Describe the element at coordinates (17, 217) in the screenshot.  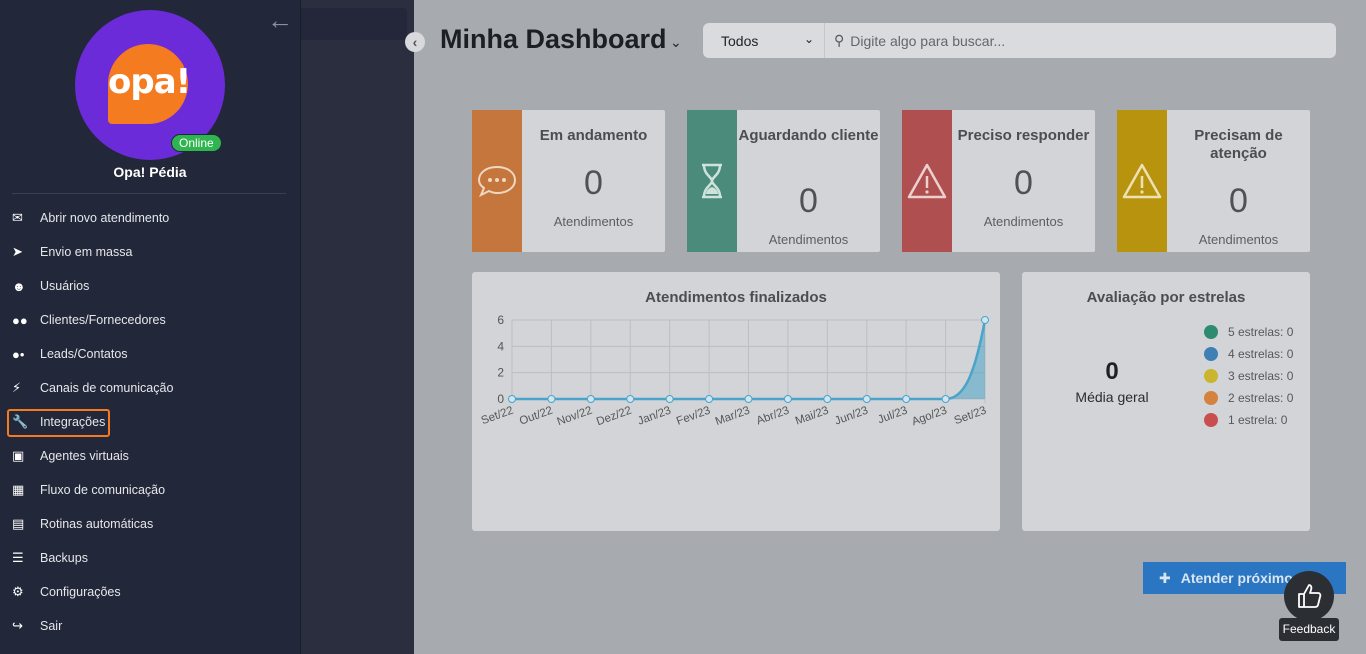
I see `envelope-icon: ✉` at that location.